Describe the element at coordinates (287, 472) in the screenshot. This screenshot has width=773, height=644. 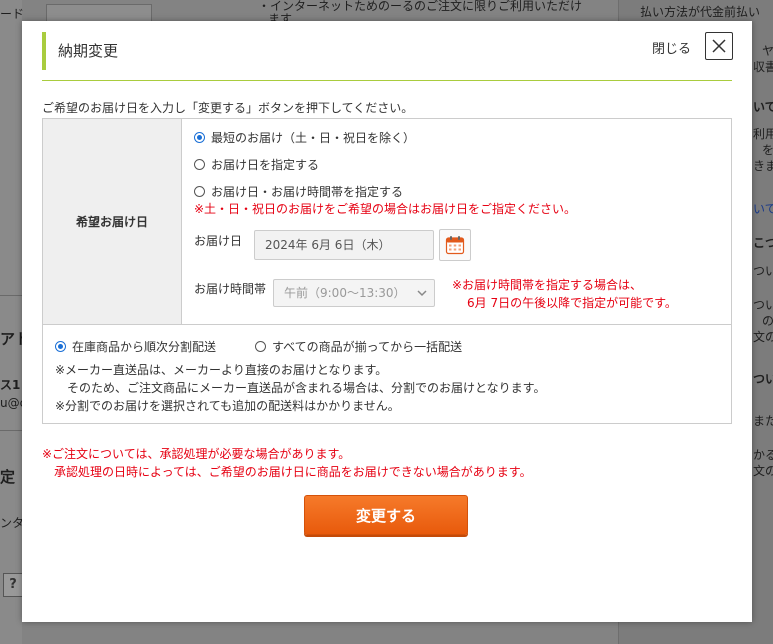
I see `approval-note-line-2: 承認処理の日時によっては、ご希望のお届け日に商品をお届けできない場合があります。` at that location.